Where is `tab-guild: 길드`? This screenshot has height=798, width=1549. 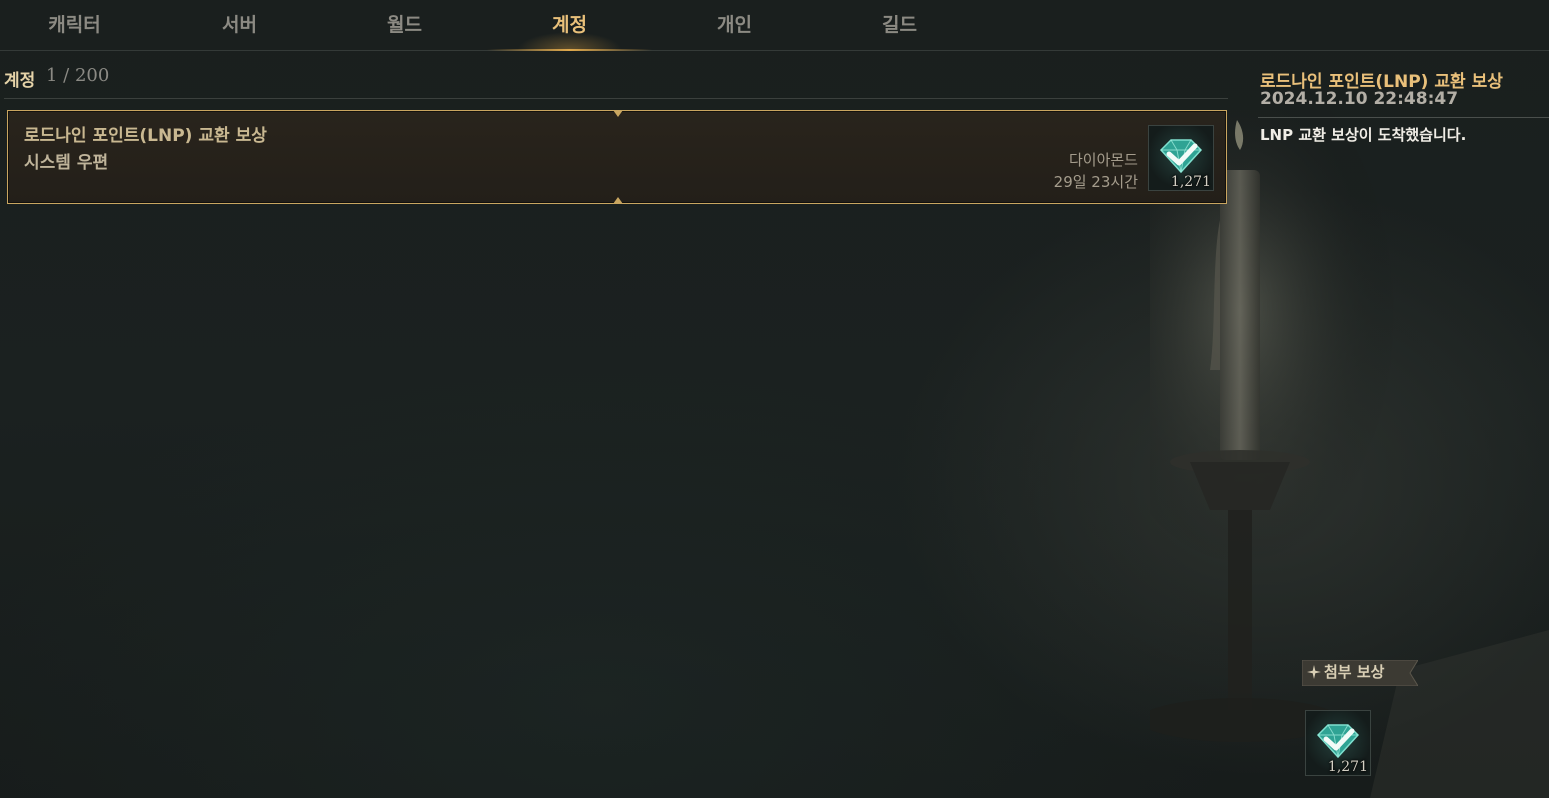
tab-guild: 길드 is located at coordinates (899, 25).